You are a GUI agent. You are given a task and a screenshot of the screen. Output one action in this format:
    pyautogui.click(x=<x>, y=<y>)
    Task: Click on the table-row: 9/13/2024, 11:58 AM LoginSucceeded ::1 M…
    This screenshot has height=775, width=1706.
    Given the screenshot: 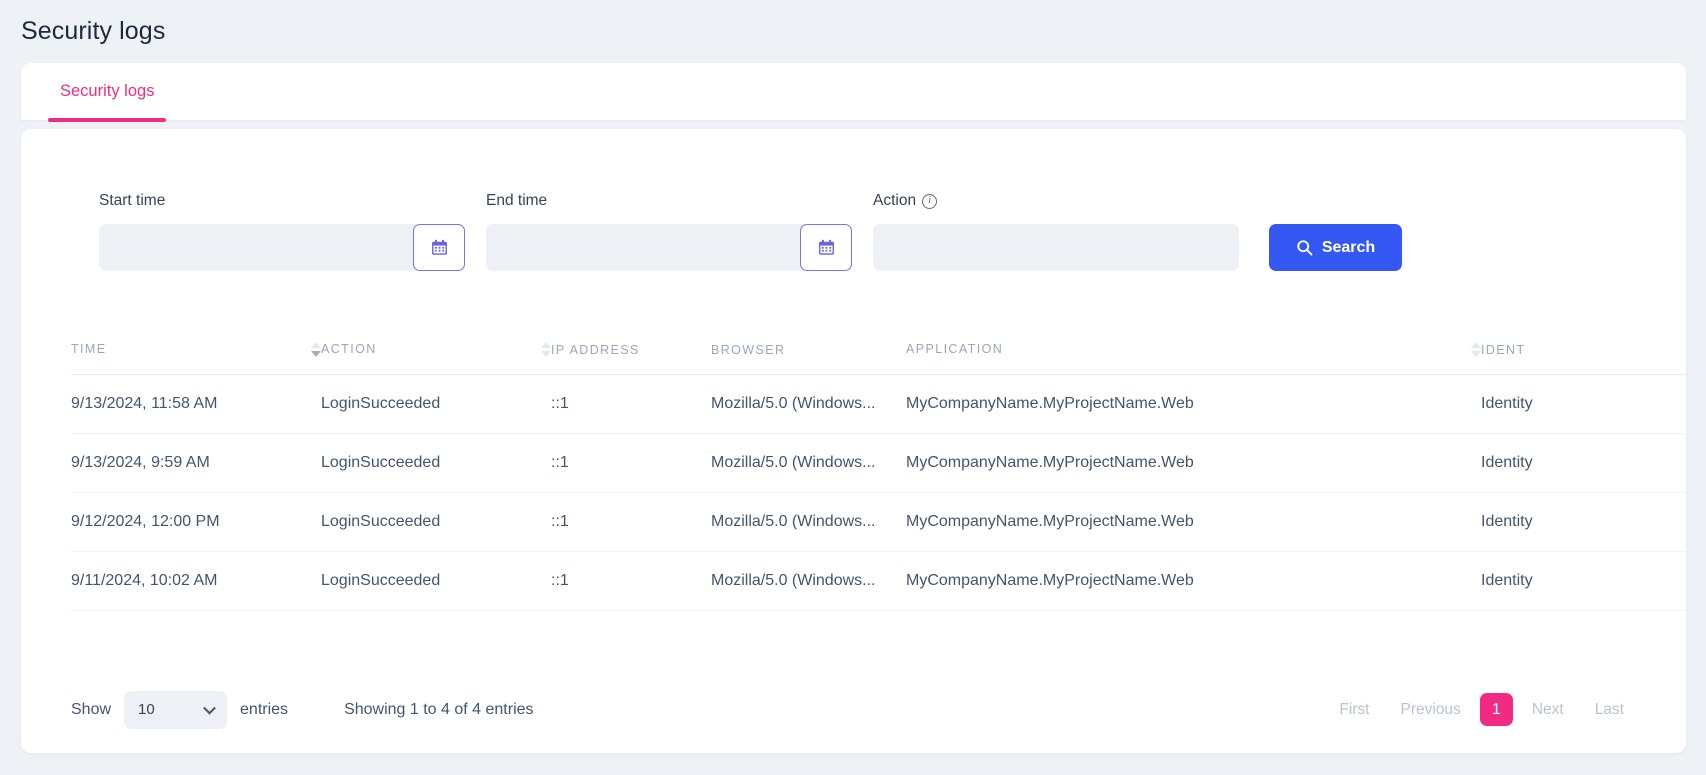 What is the action you would take?
    pyautogui.click(x=878, y=404)
    